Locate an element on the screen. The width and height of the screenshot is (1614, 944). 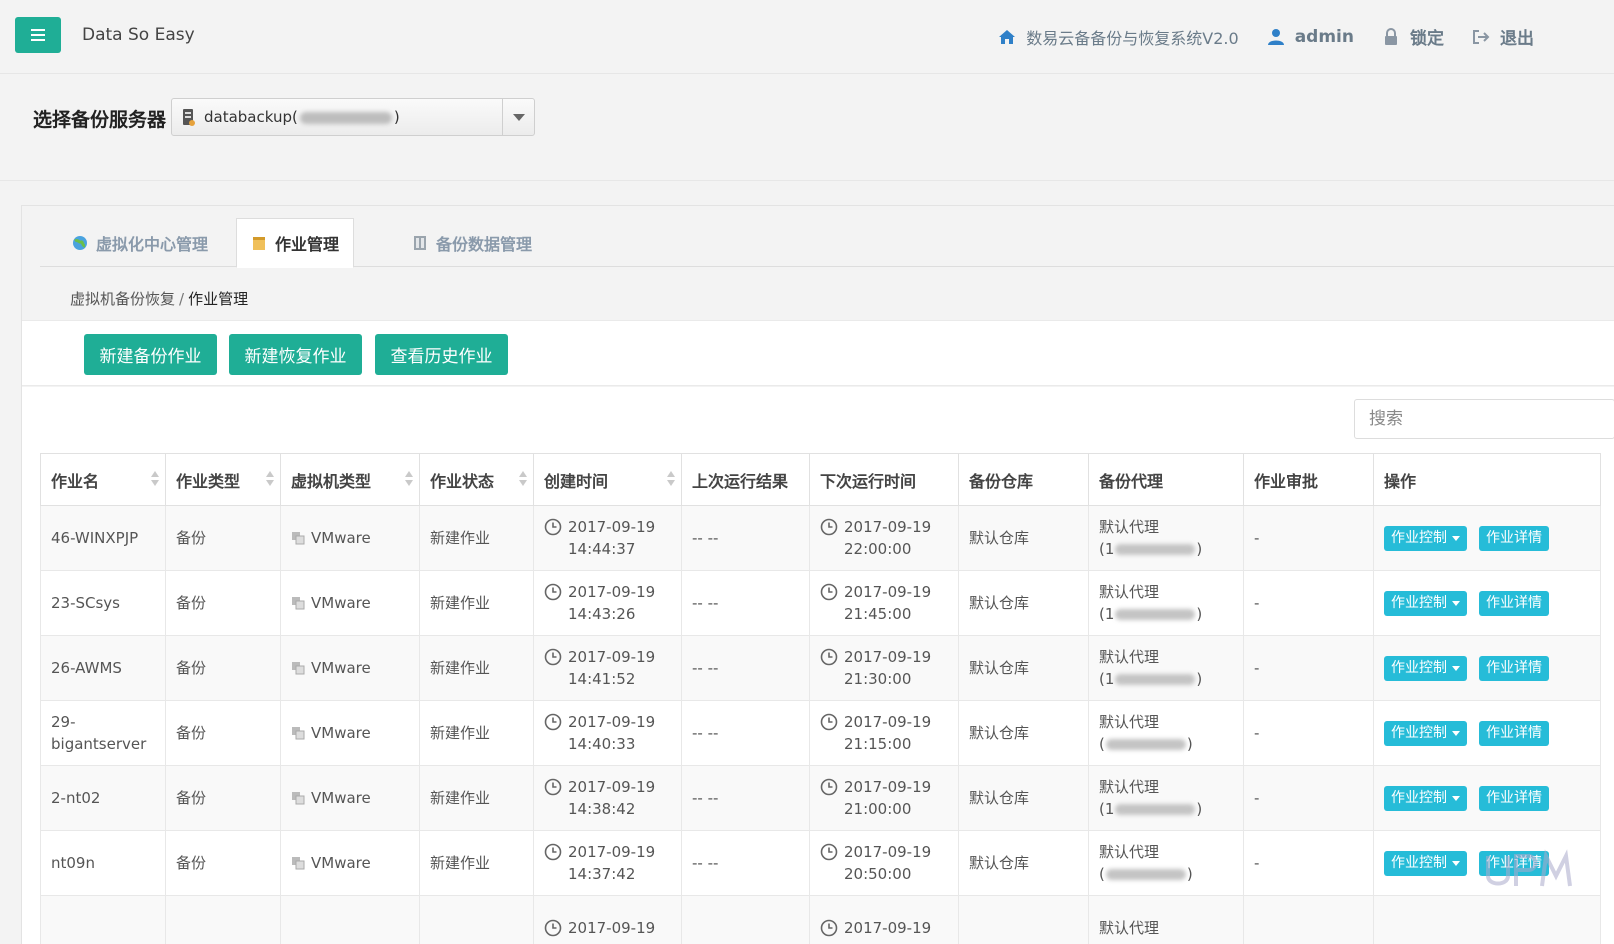
repository is located at coordinates (1023, 919).